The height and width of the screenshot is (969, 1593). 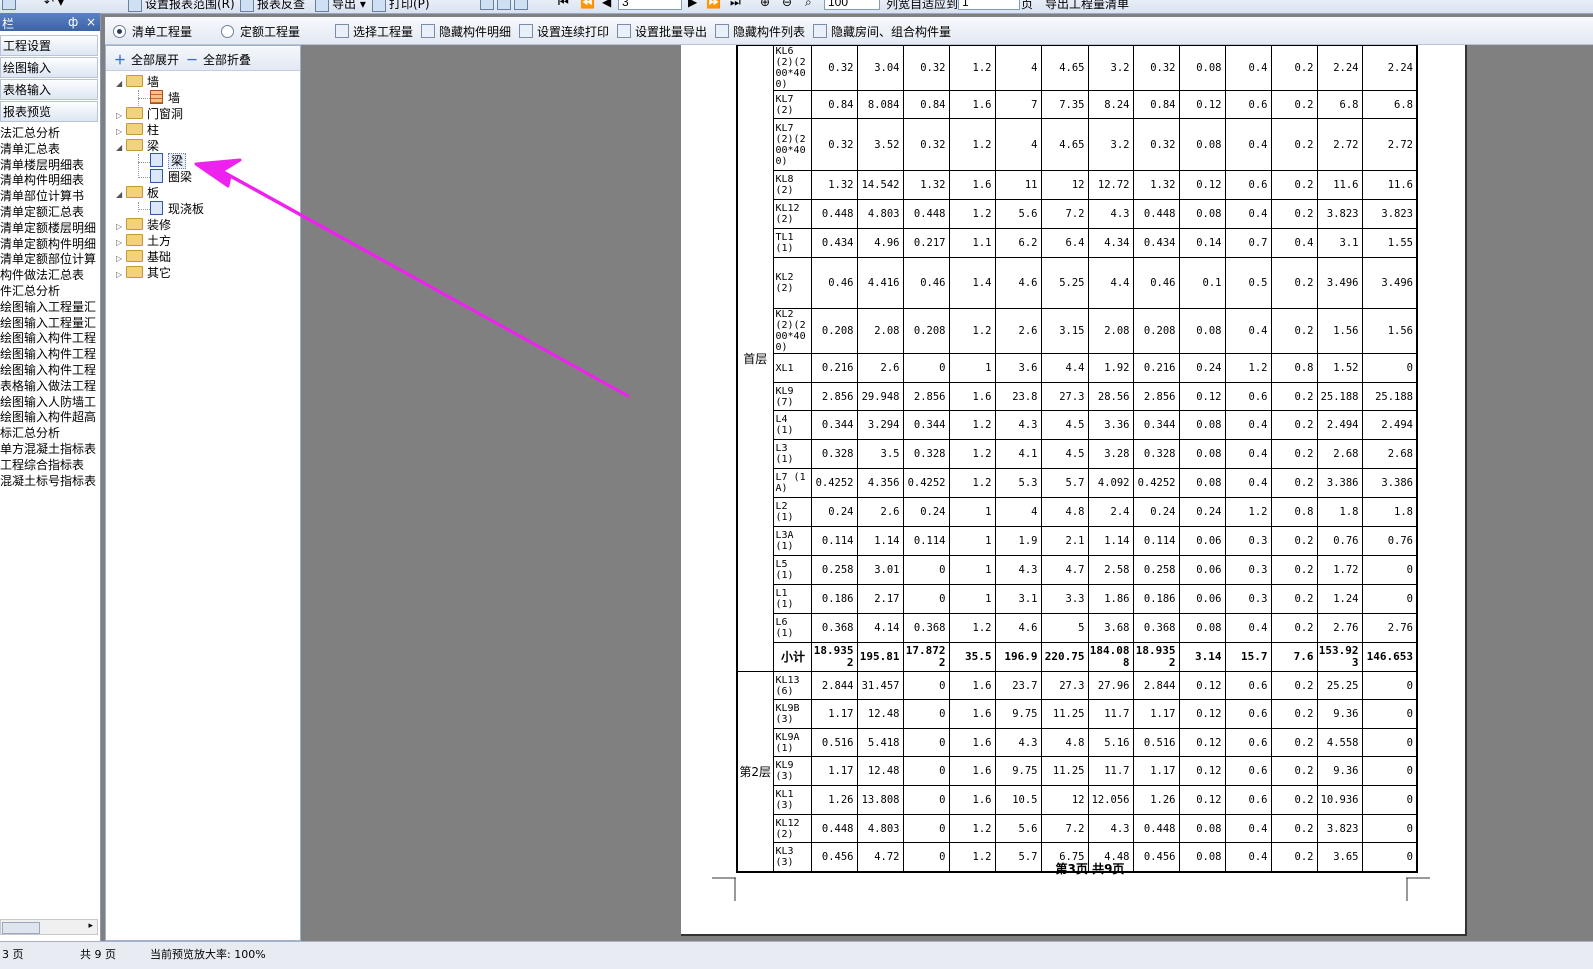 What do you see at coordinates (926, 243) in the screenshot?
I see `value-cell: 0.217` at bounding box center [926, 243].